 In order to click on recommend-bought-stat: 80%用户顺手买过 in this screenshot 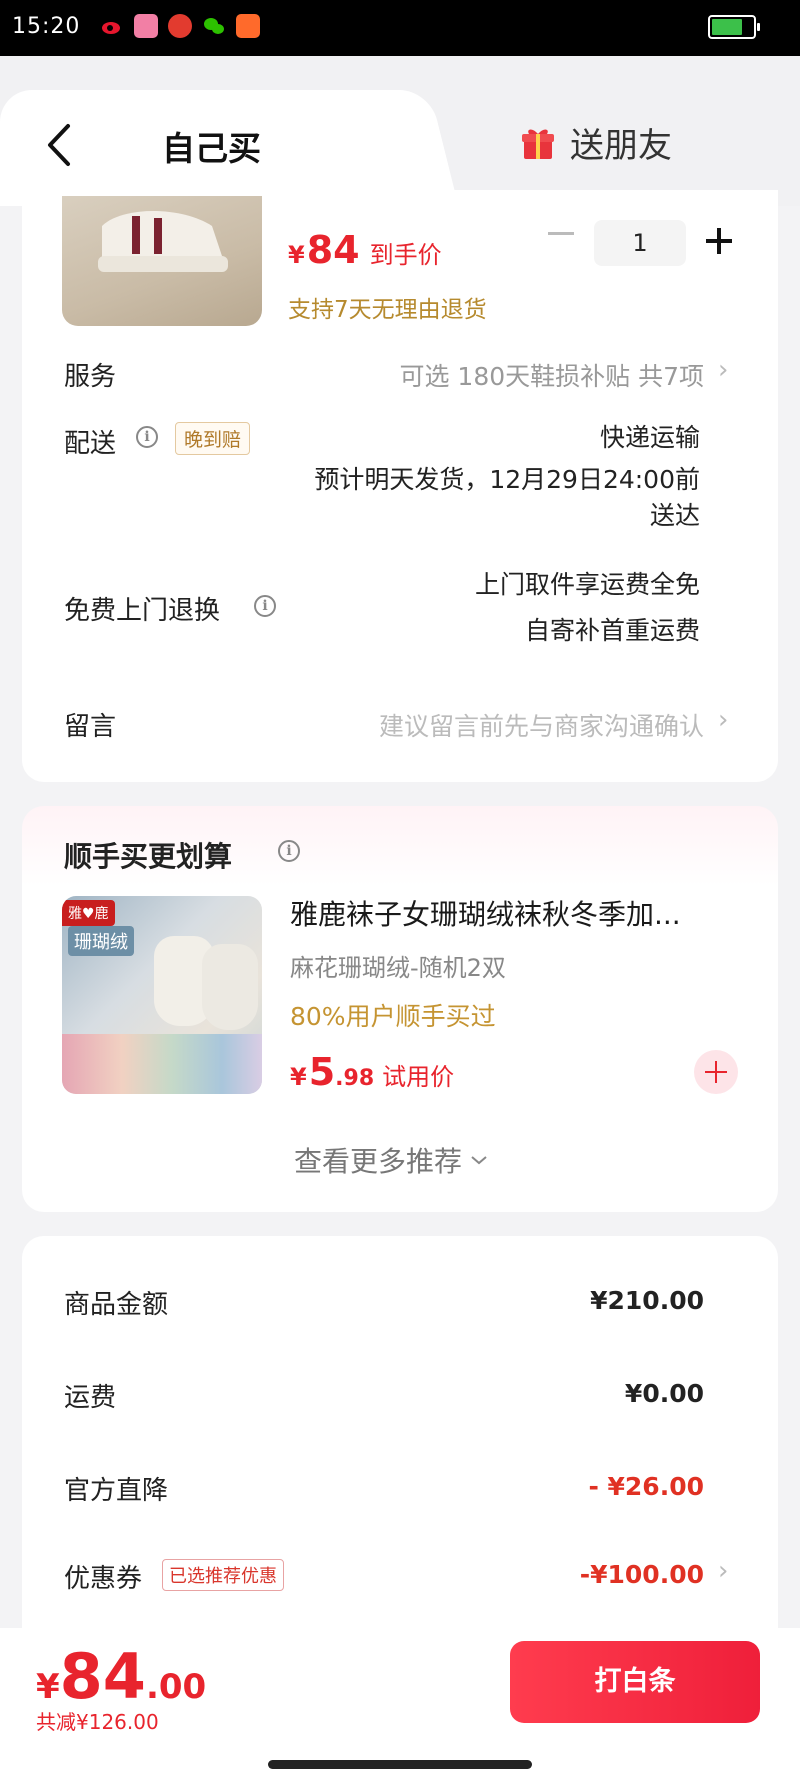, I will do `click(393, 1016)`.